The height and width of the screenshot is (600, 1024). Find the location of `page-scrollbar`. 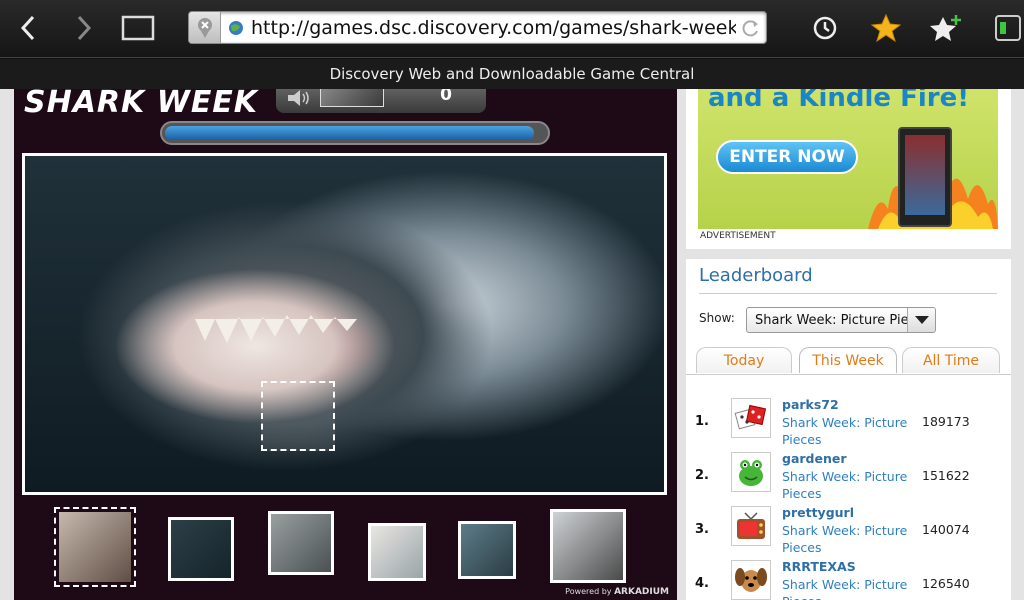

page-scrollbar is located at coordinates (1017, 344).